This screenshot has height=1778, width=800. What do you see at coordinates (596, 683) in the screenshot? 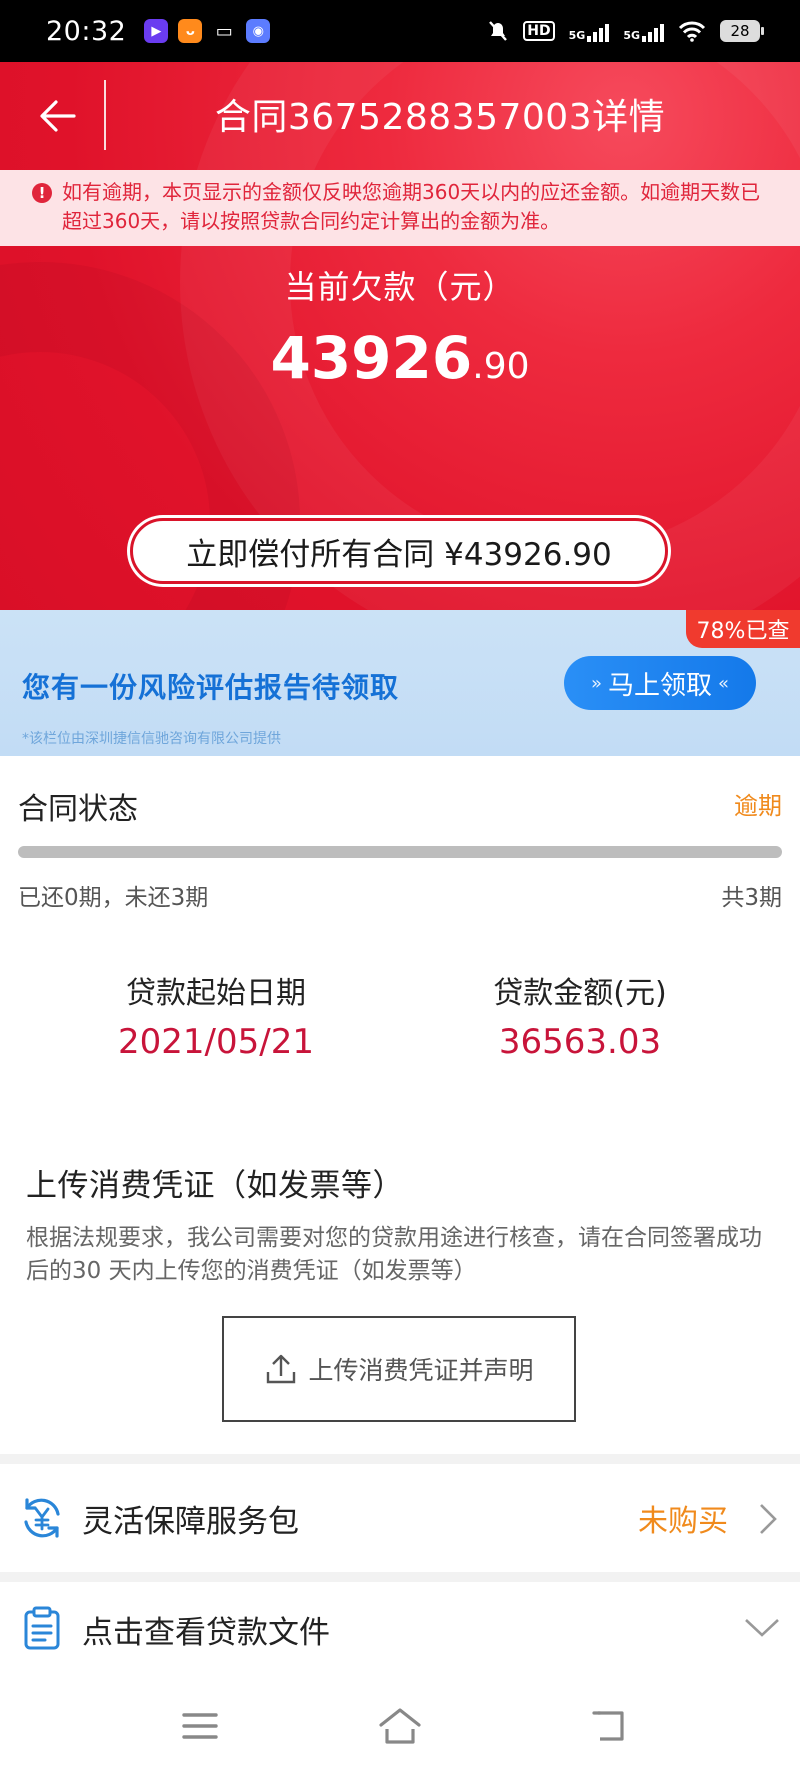
I see `double-chevron-right-icon: »` at bounding box center [596, 683].